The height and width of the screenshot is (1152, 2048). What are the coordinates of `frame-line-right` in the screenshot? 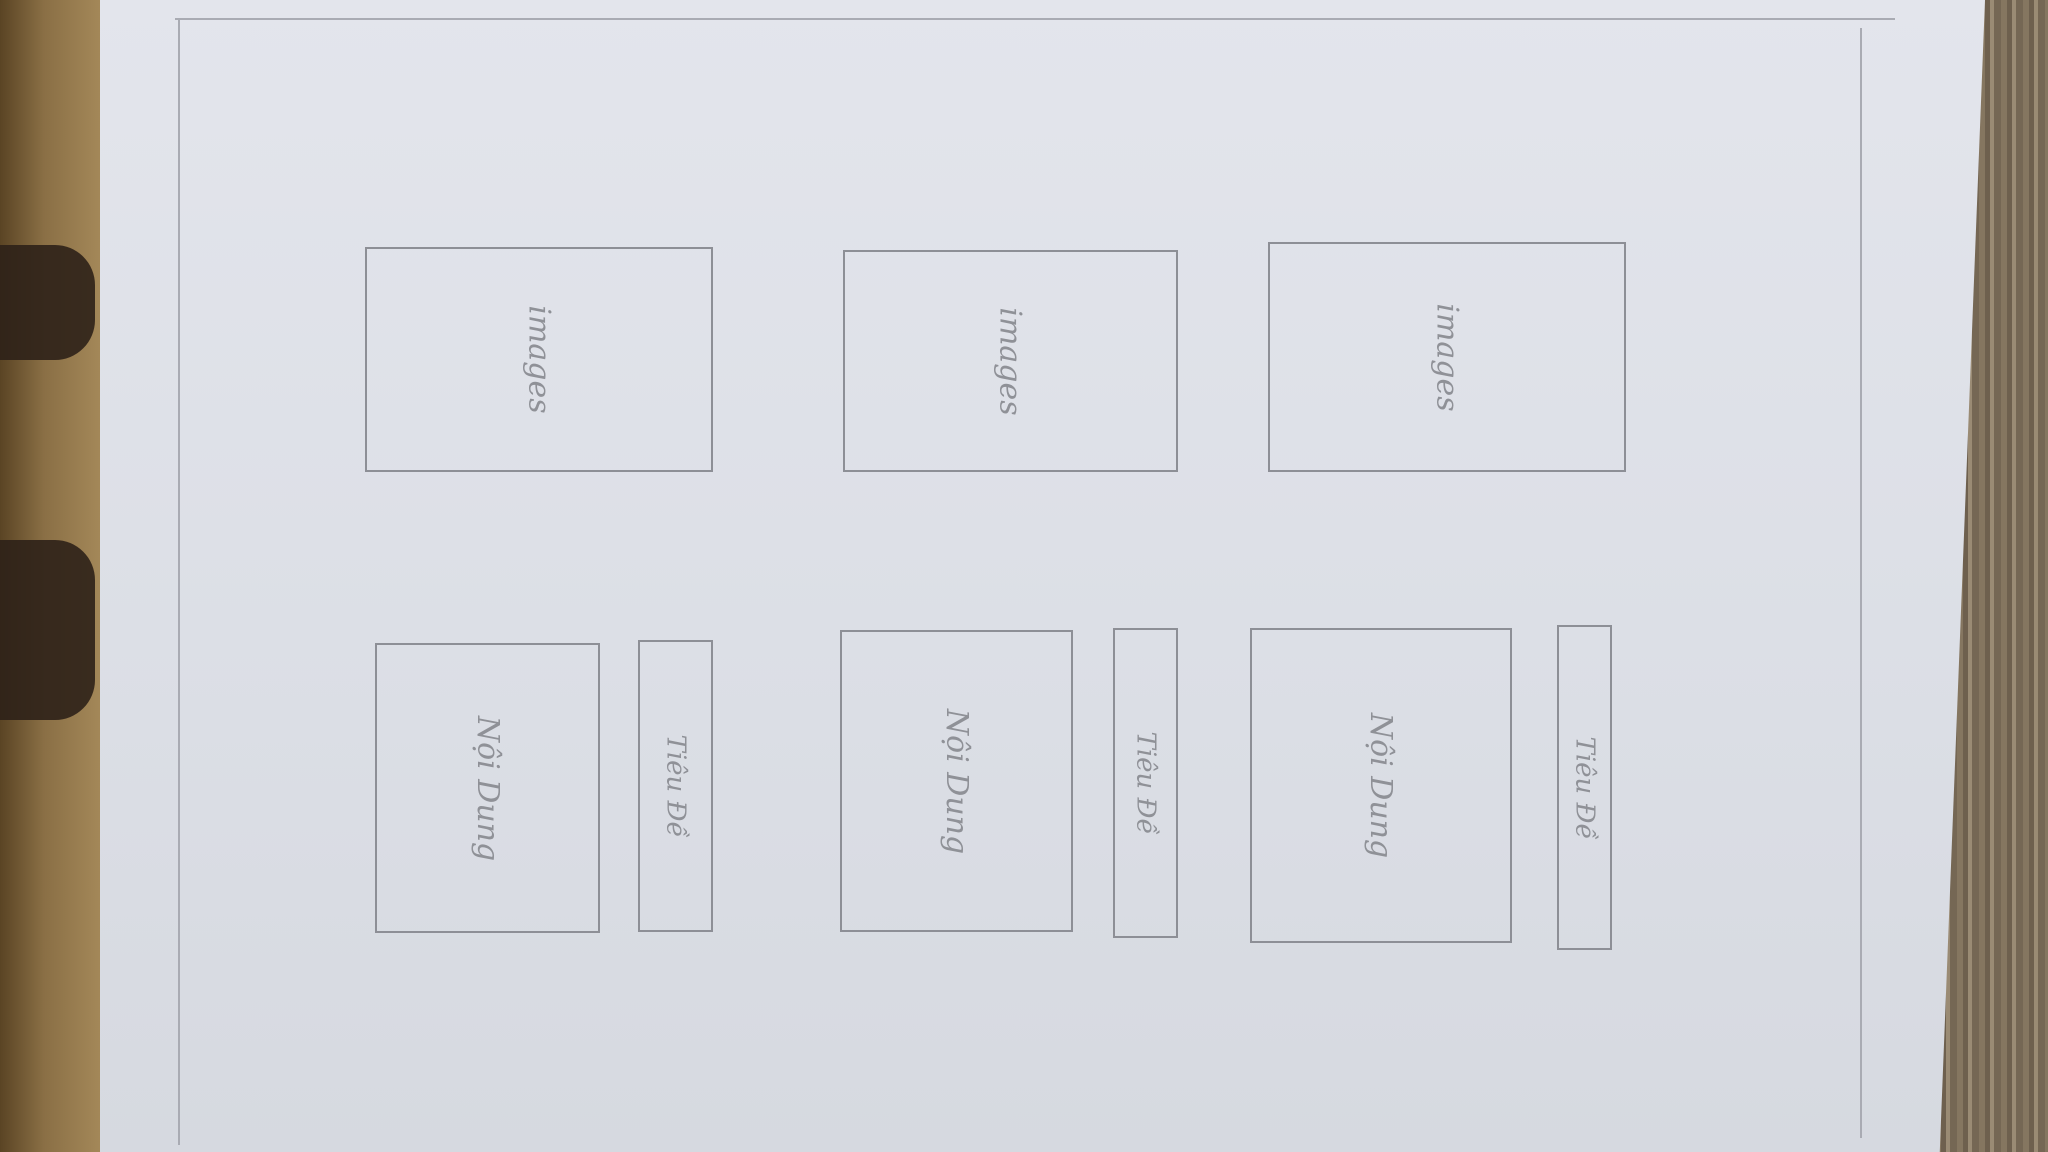 It's located at (1861, 583).